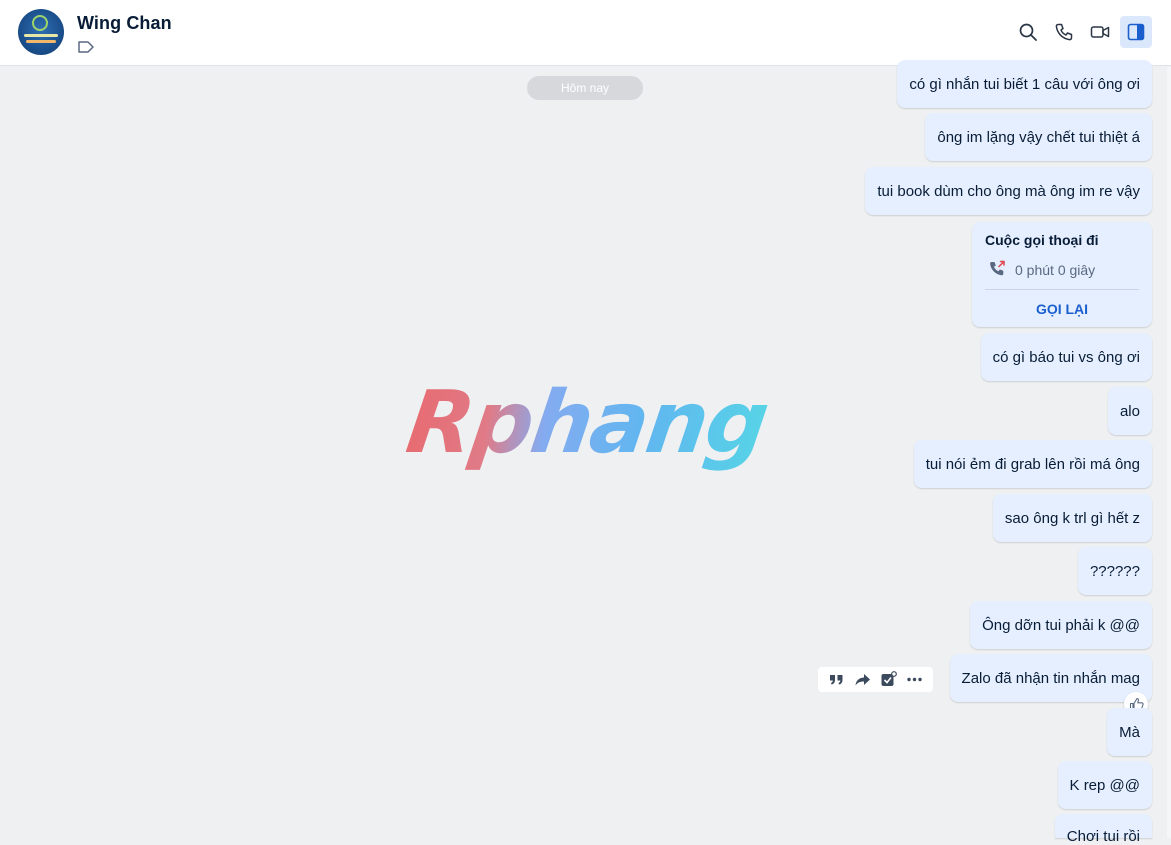  Describe the element at coordinates (1042, 240) in the screenshot. I see `call-title: Cuộc gọi thoại đi` at that location.